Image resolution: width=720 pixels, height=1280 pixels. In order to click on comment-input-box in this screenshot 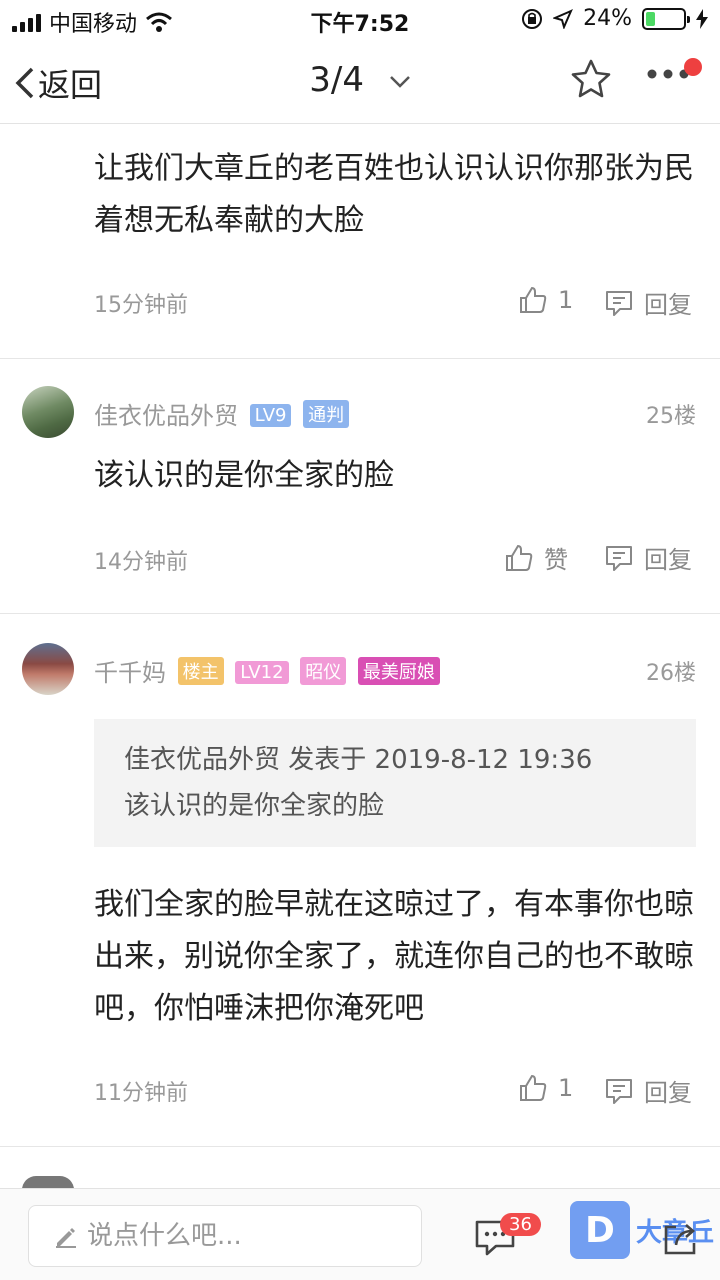, I will do `click(225, 1236)`.